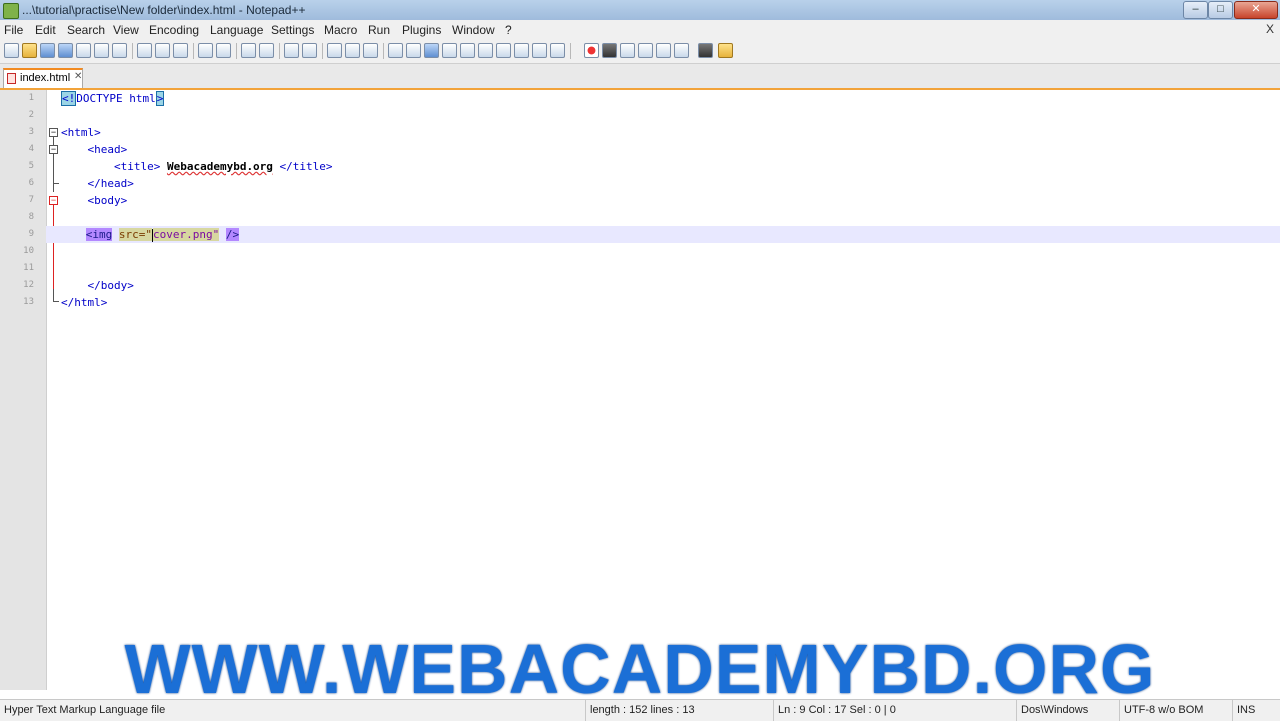 The height and width of the screenshot is (721, 1280). I want to click on save-icon, so click(47, 50).